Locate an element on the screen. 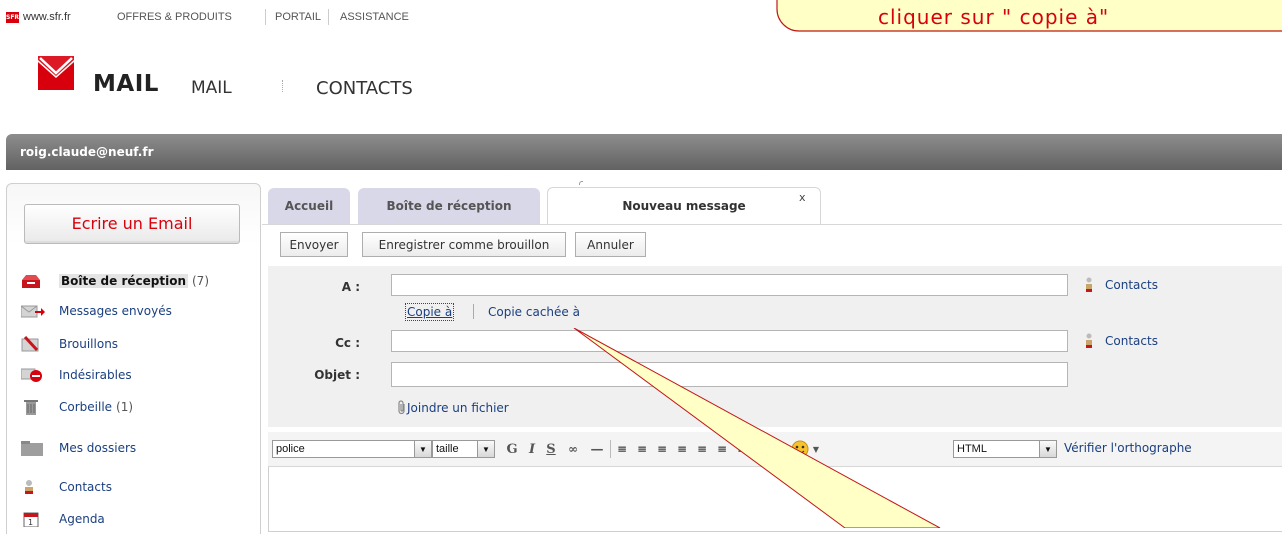 This screenshot has height=534, width=1282. mail-envelope-logo-icon is located at coordinates (56, 73).